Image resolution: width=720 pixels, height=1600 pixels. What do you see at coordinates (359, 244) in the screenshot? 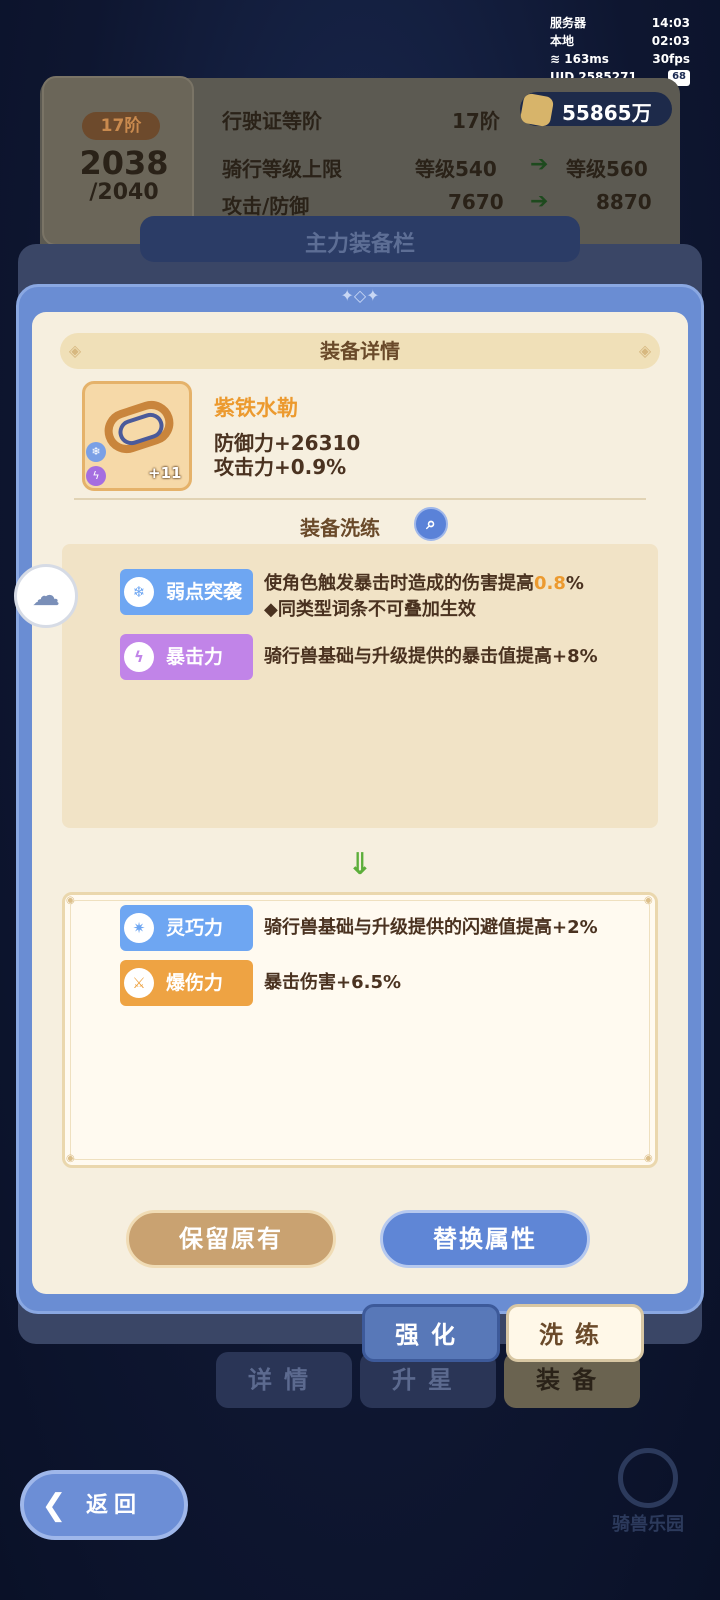
I see `equipment-bar-title: 主力装备栏` at bounding box center [359, 244].